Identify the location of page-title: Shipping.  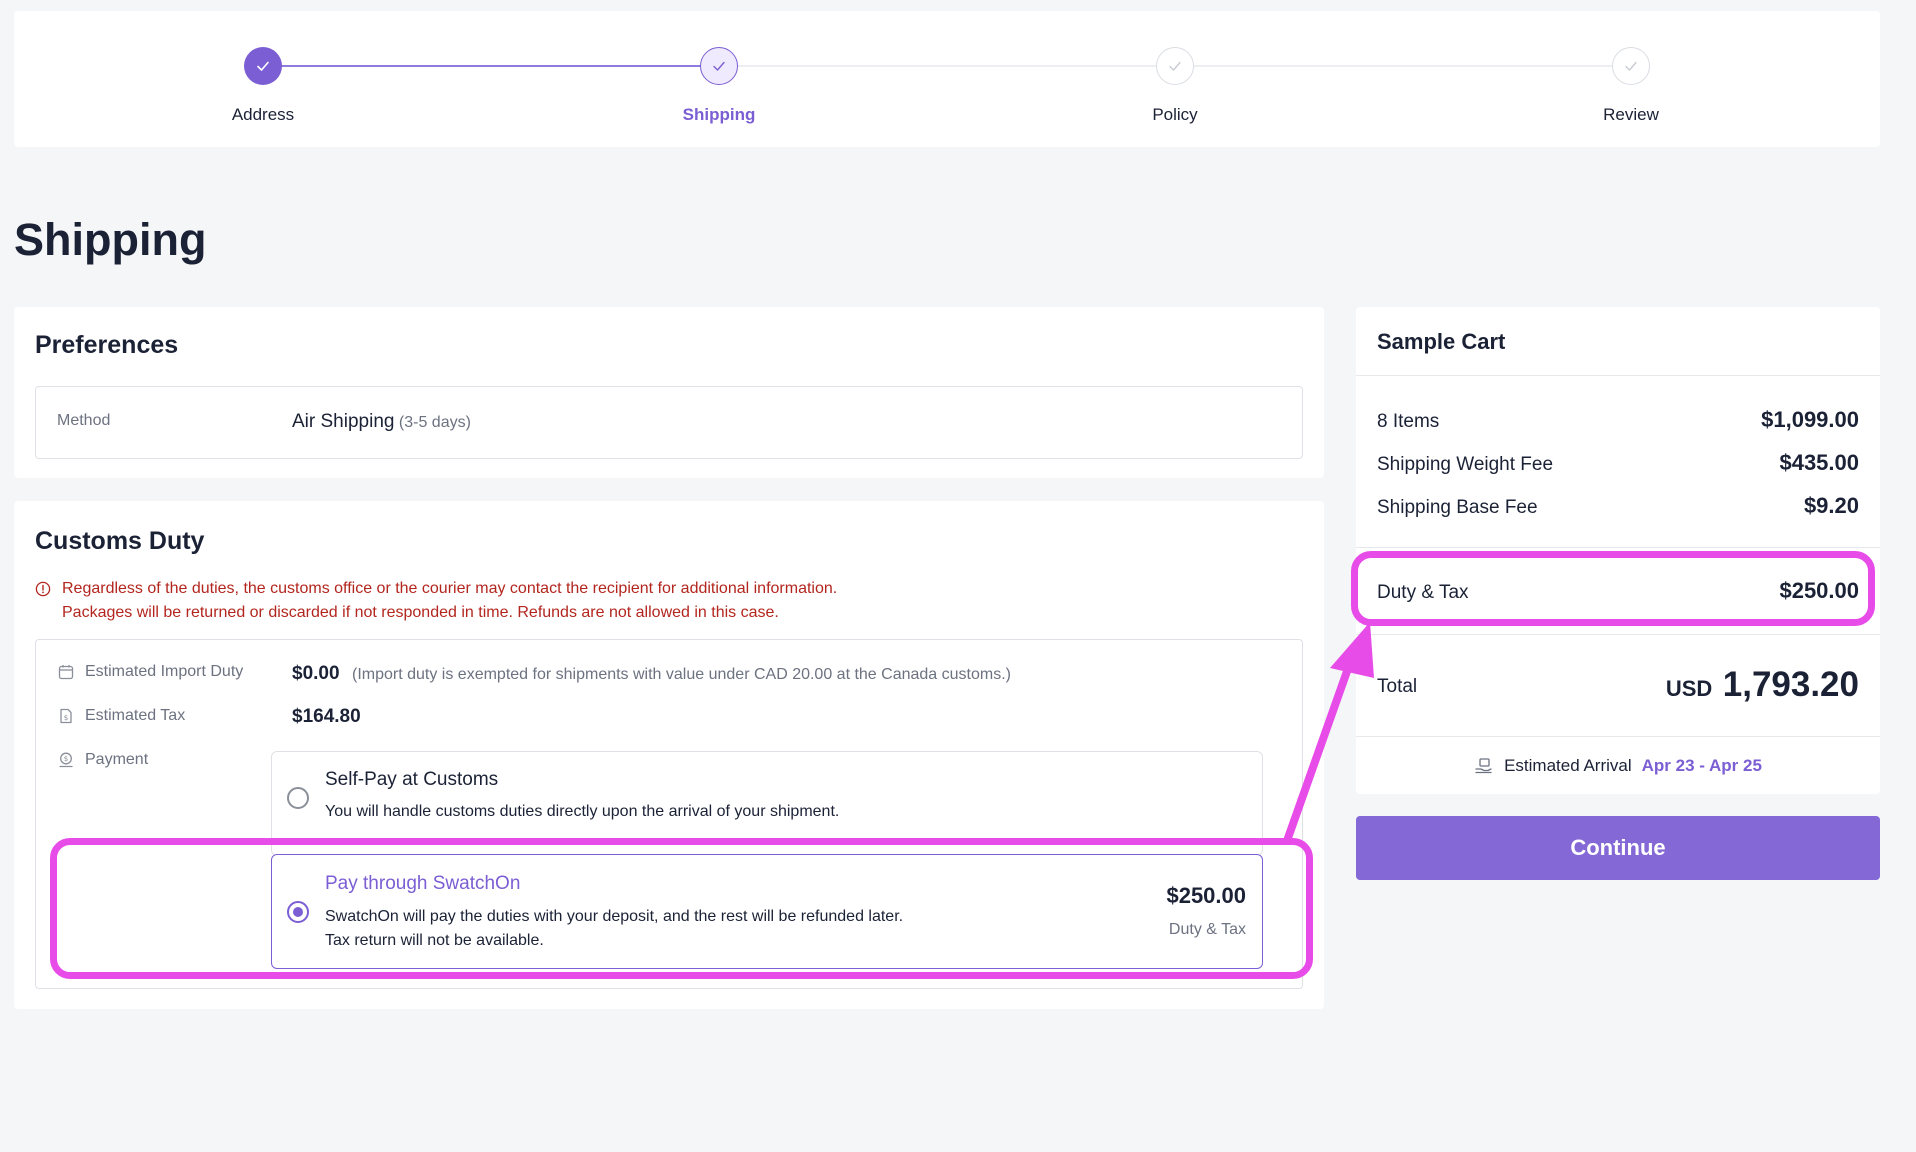
(110, 239).